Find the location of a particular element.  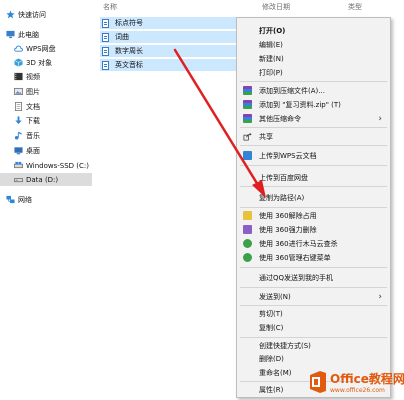

menu-item-label: 剪切(T) is located at coordinates (271, 313).